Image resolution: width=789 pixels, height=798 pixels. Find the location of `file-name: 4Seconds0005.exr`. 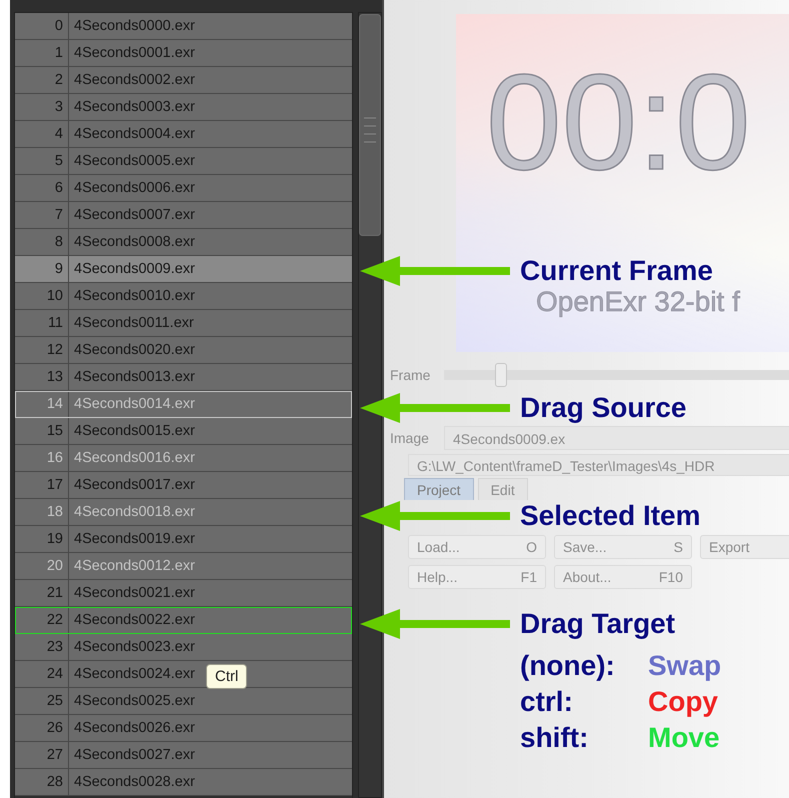

file-name: 4Seconds0005.exr is located at coordinates (134, 161).